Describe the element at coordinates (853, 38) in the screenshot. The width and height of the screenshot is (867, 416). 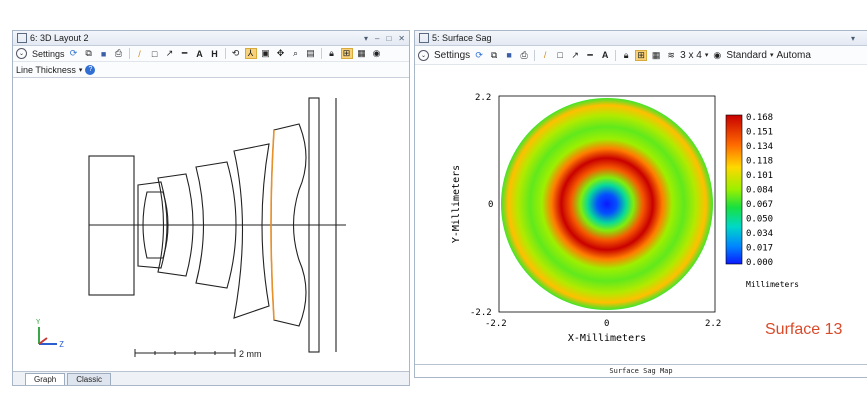
I see `pin-dropdown-icon: ▾` at that location.